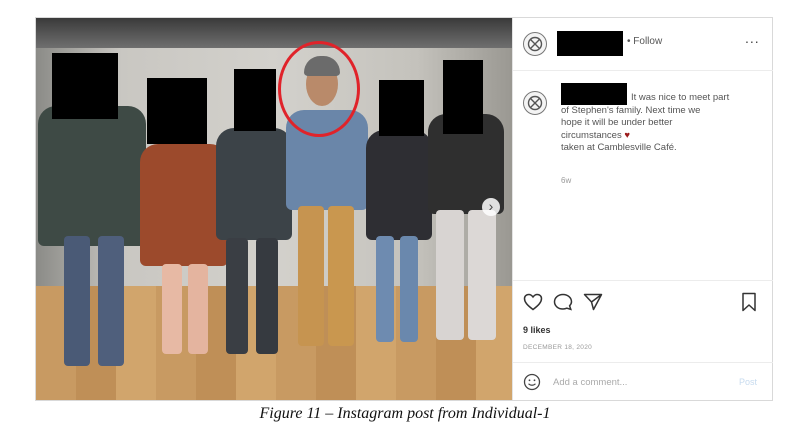 The image size is (810, 437). Describe the element at coordinates (643, 381) in the screenshot. I see `comment-bar: Add a comment... Post` at that location.